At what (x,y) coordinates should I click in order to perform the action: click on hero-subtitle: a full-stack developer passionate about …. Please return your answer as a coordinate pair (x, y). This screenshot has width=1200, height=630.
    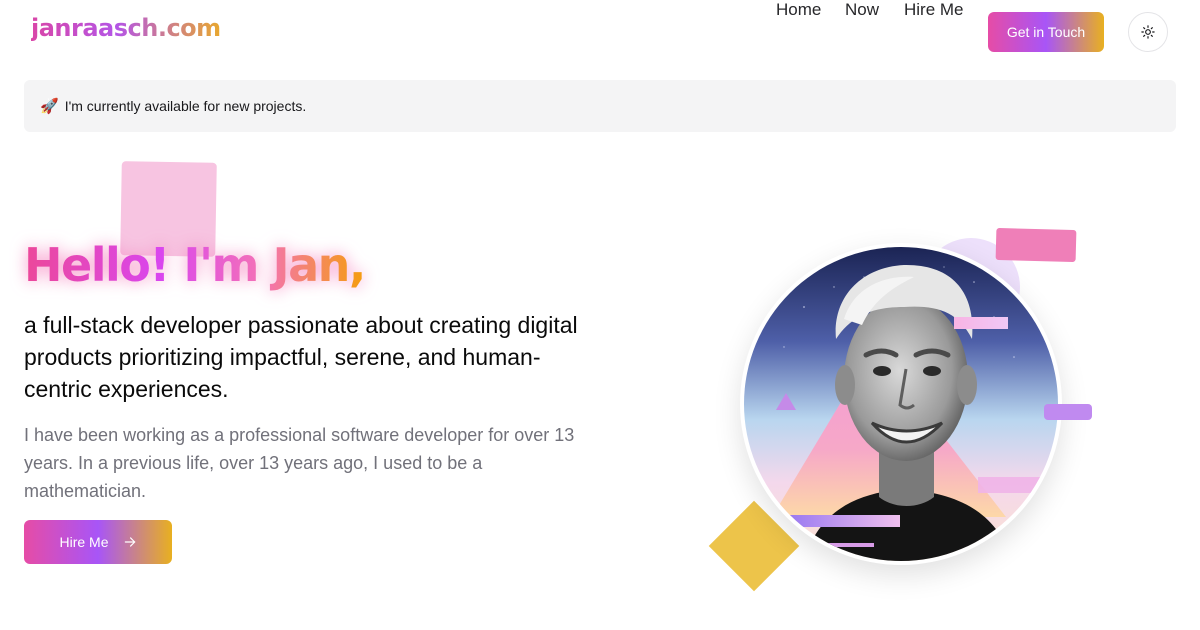
    Looking at the image, I should click on (301, 357).